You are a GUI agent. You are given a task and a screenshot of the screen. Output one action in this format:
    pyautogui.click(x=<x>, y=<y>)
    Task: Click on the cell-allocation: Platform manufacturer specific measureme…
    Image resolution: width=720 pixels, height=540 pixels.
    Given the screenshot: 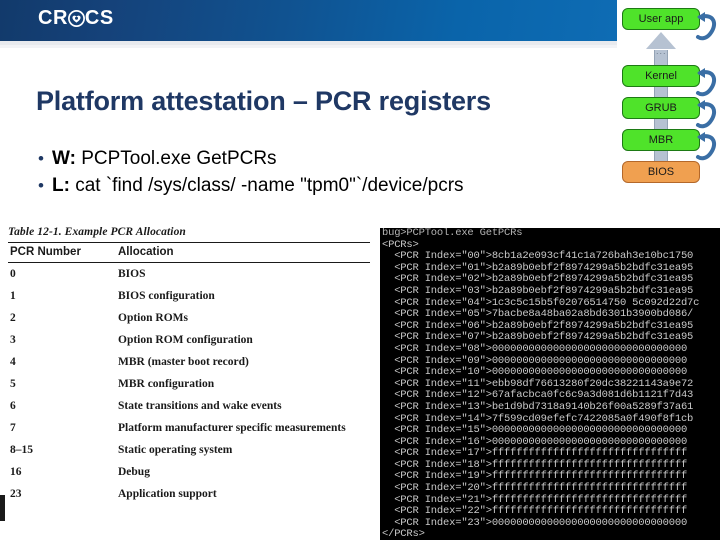 What is the action you would take?
    pyautogui.click(x=232, y=428)
    